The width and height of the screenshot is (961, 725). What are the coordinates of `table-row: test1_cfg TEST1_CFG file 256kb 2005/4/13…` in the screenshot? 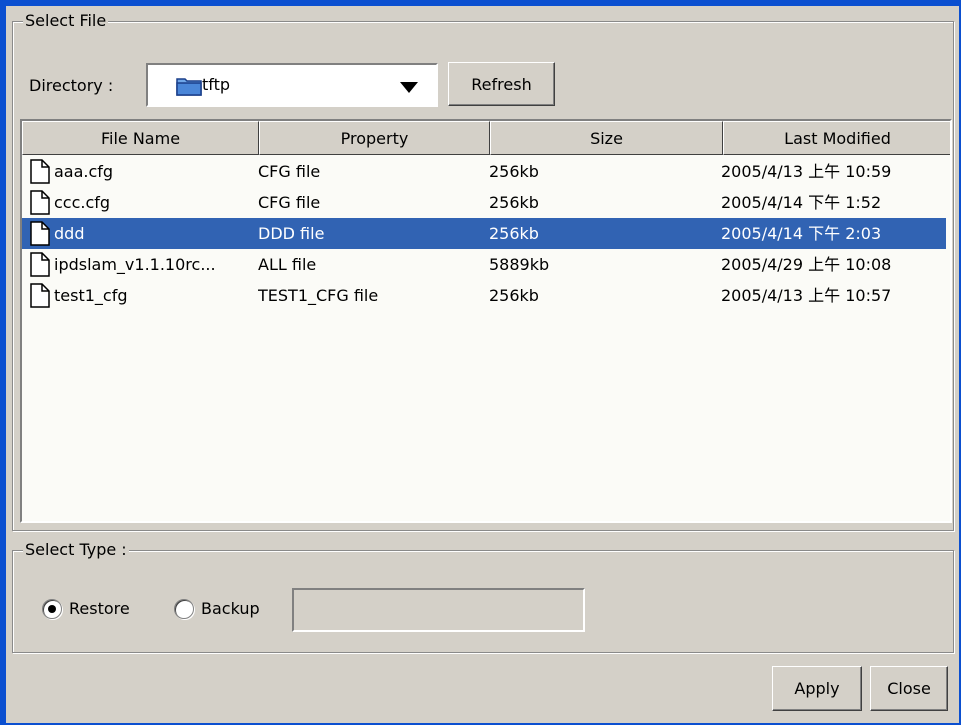 It's located at (484, 295).